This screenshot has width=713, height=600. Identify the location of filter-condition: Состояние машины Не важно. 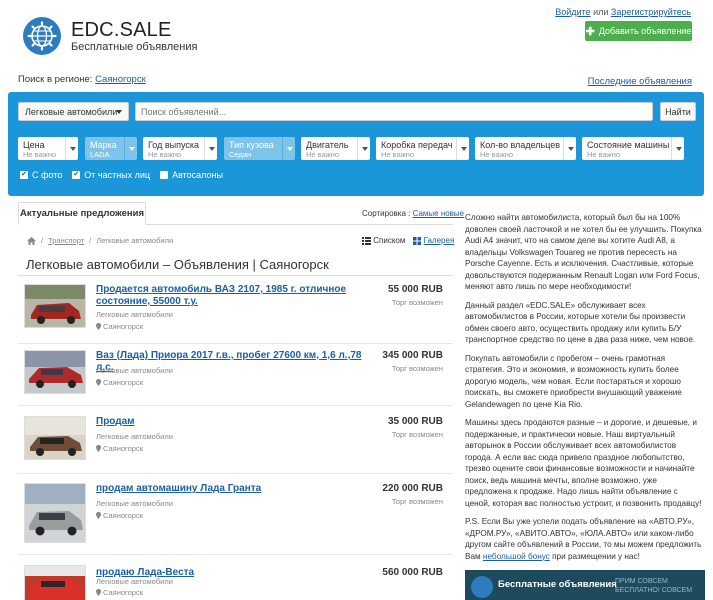
(633, 148).